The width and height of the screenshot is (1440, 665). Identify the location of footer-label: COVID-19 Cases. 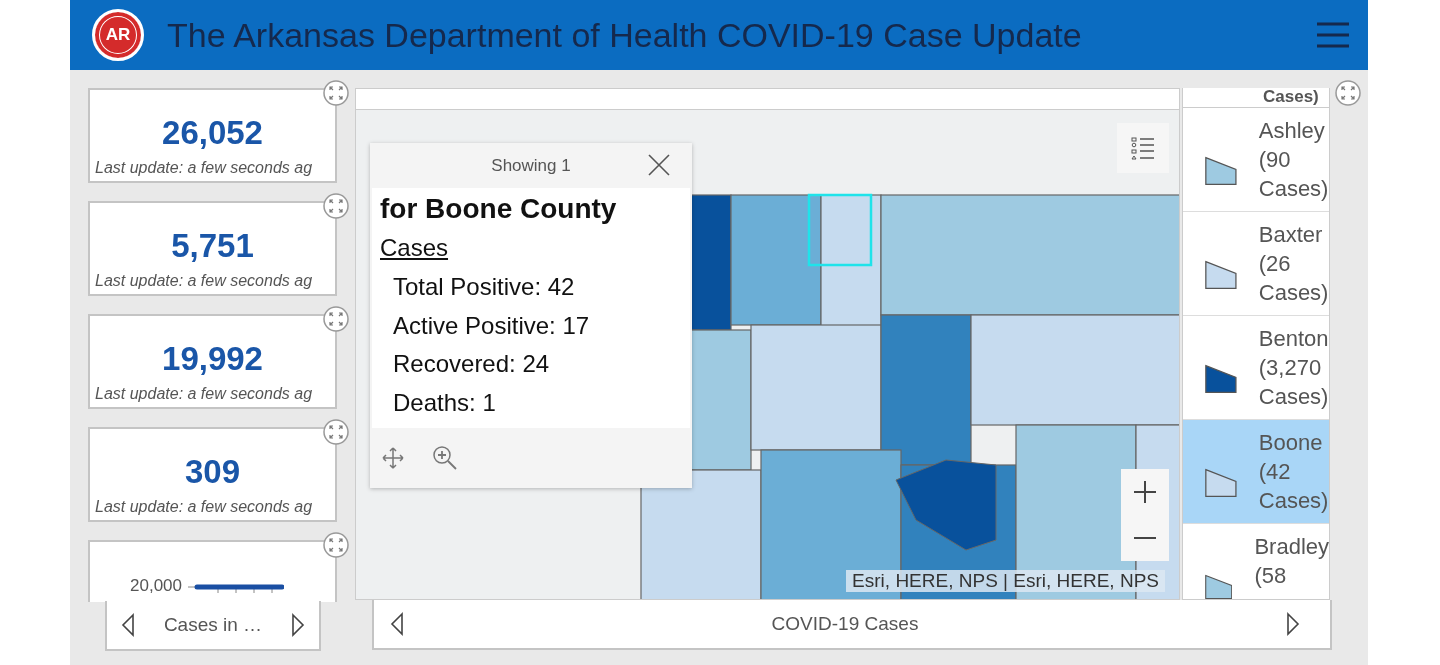
(845, 624).